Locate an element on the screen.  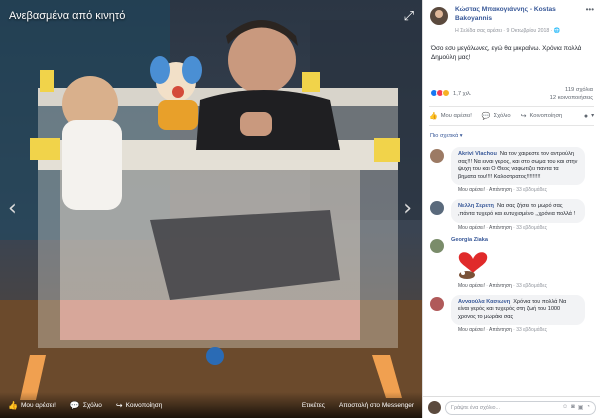
comment-sort-dropdown: Πιο σχετικά ▾ is located at coordinates (511, 133).